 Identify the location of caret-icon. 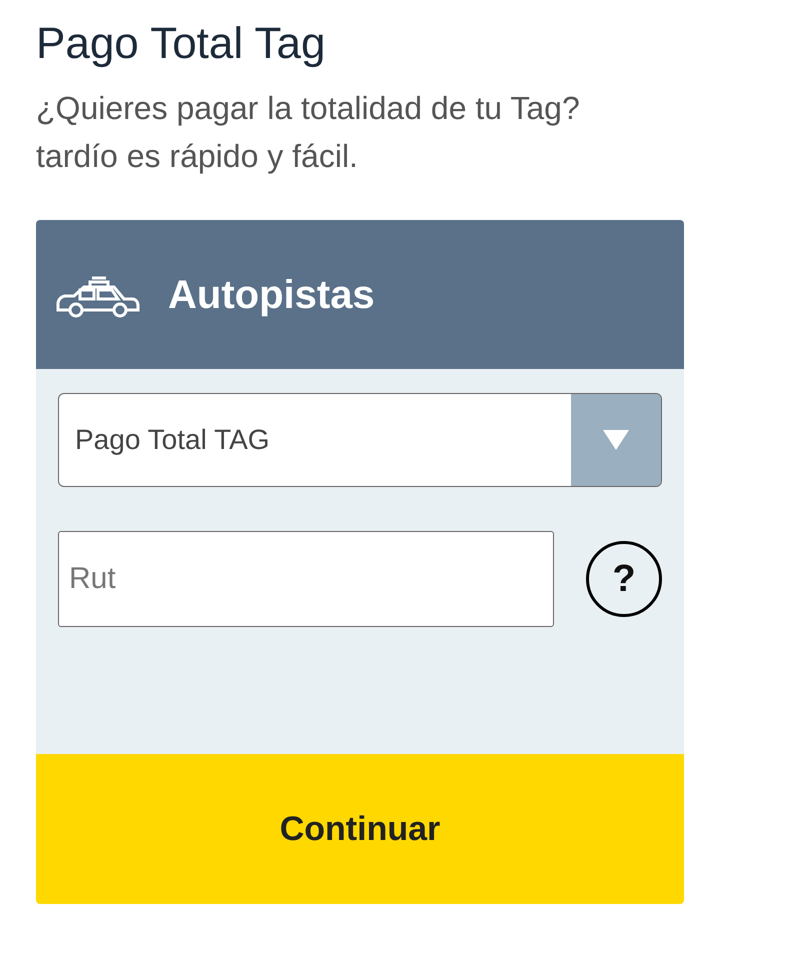
(616, 440).